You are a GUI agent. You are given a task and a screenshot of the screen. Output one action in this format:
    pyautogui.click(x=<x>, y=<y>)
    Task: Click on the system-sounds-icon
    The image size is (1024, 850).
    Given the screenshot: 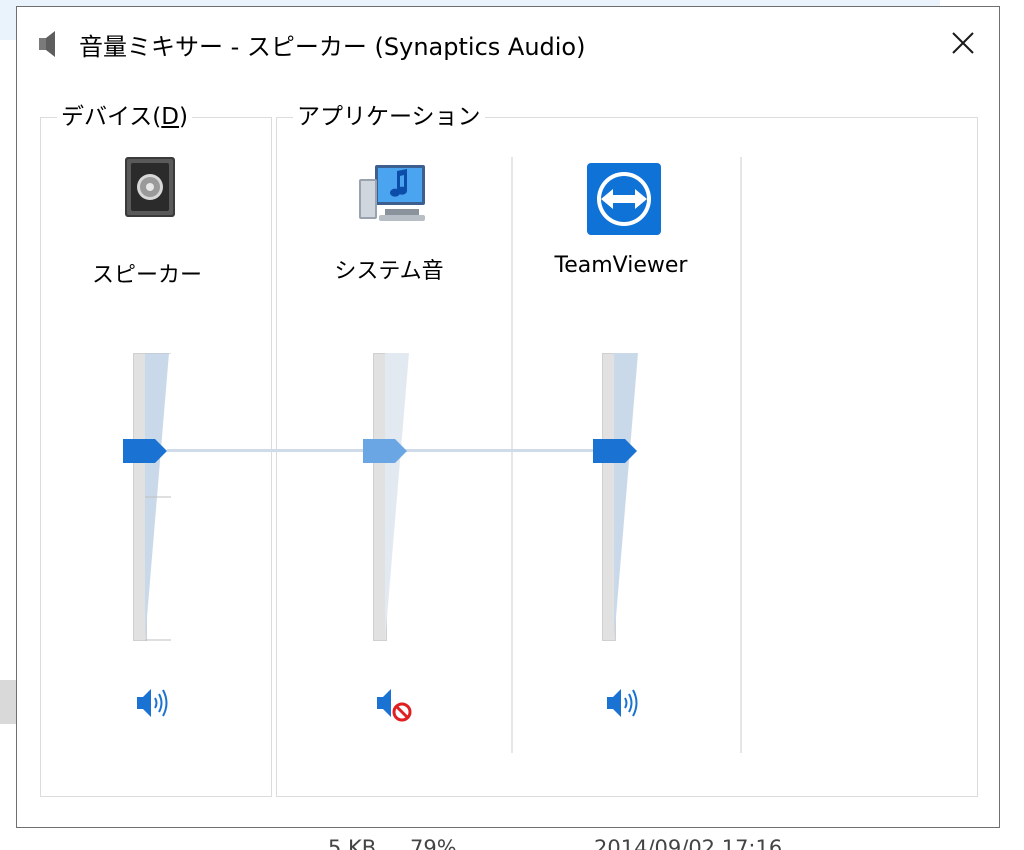 What is the action you would take?
    pyautogui.click(x=395, y=197)
    